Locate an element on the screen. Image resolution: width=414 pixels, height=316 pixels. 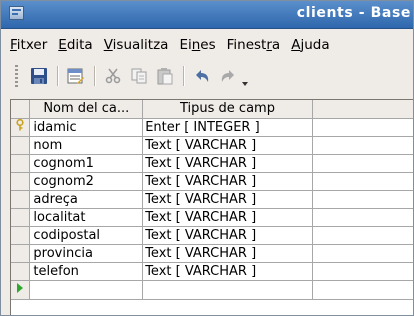
menu-item: Edita is located at coordinates (75, 45).